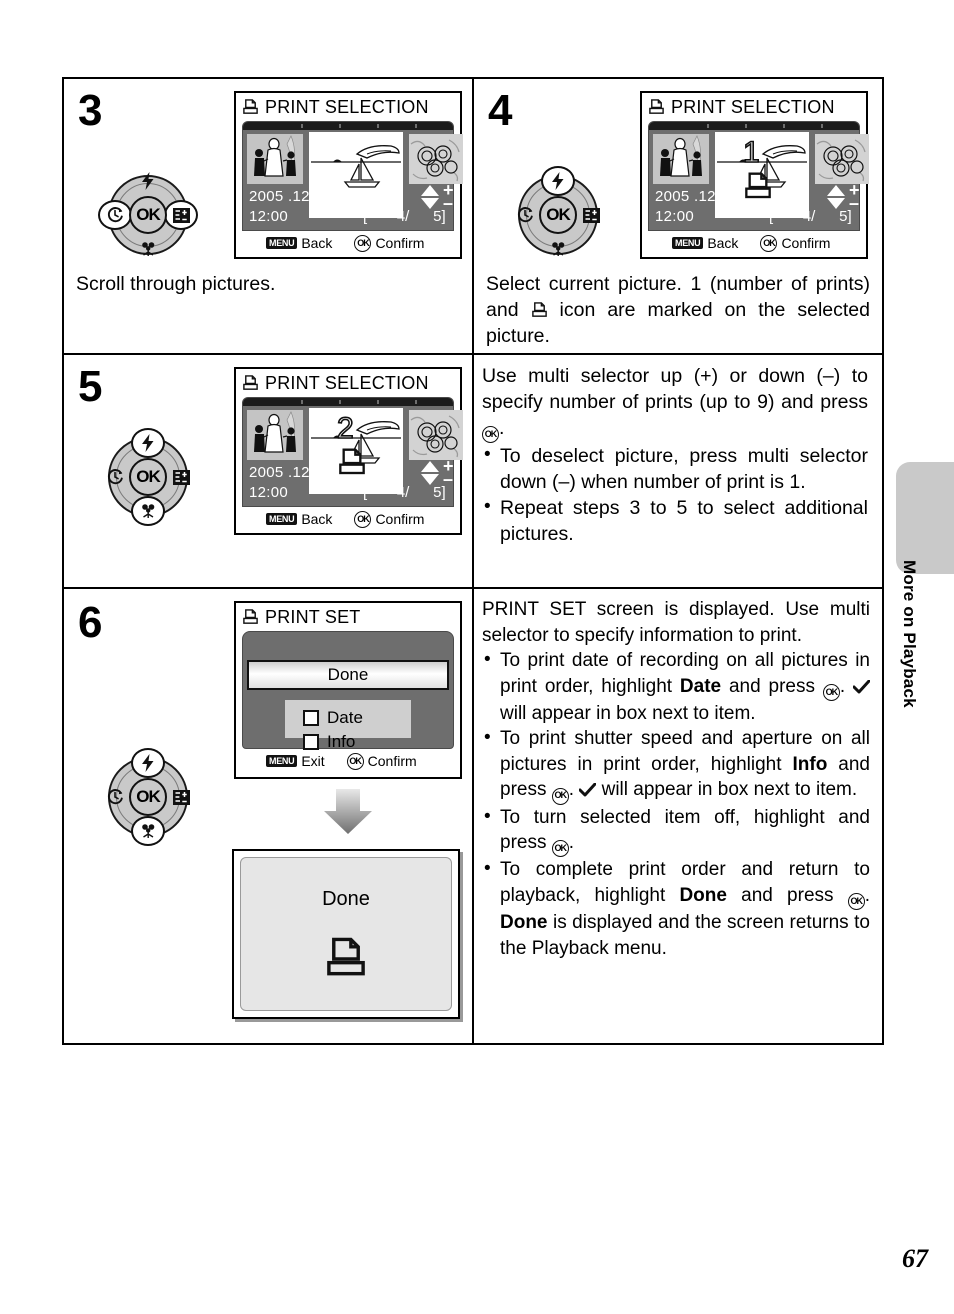  What do you see at coordinates (352, 461) in the screenshot?
I see `print-mark-icon` at bounding box center [352, 461].